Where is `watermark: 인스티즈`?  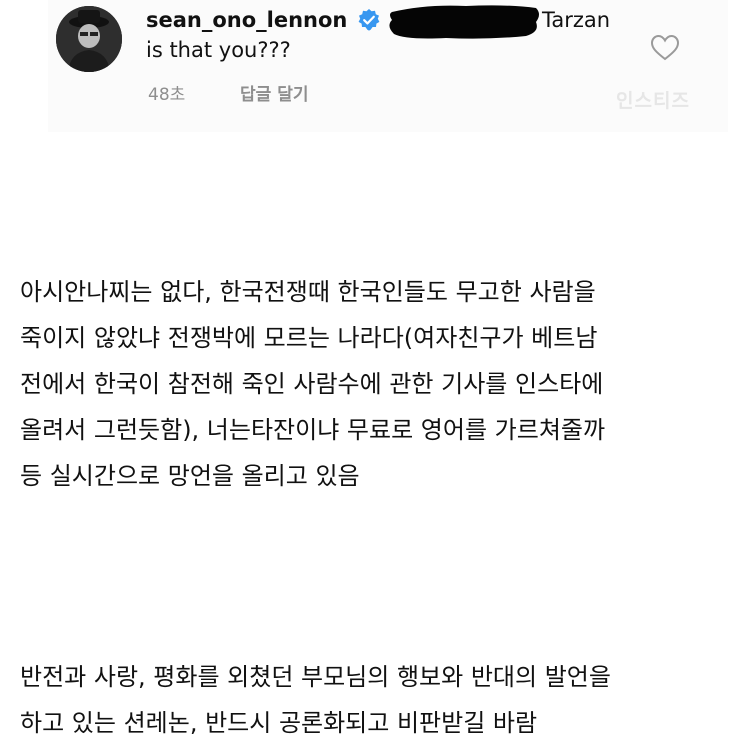 watermark: 인스티즈 is located at coordinates (653, 101).